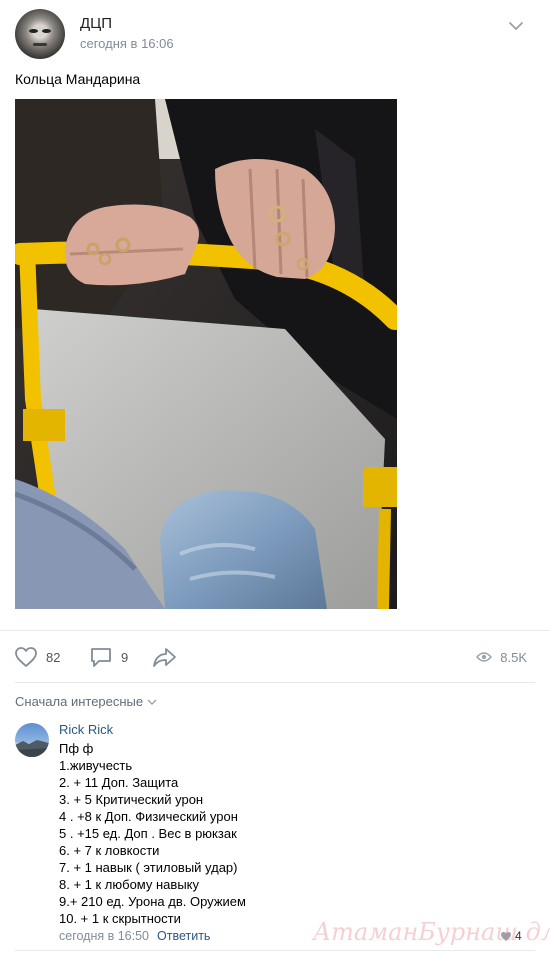  Describe the element at coordinates (125, 657) in the screenshot. I see `comment-count: 9` at that location.